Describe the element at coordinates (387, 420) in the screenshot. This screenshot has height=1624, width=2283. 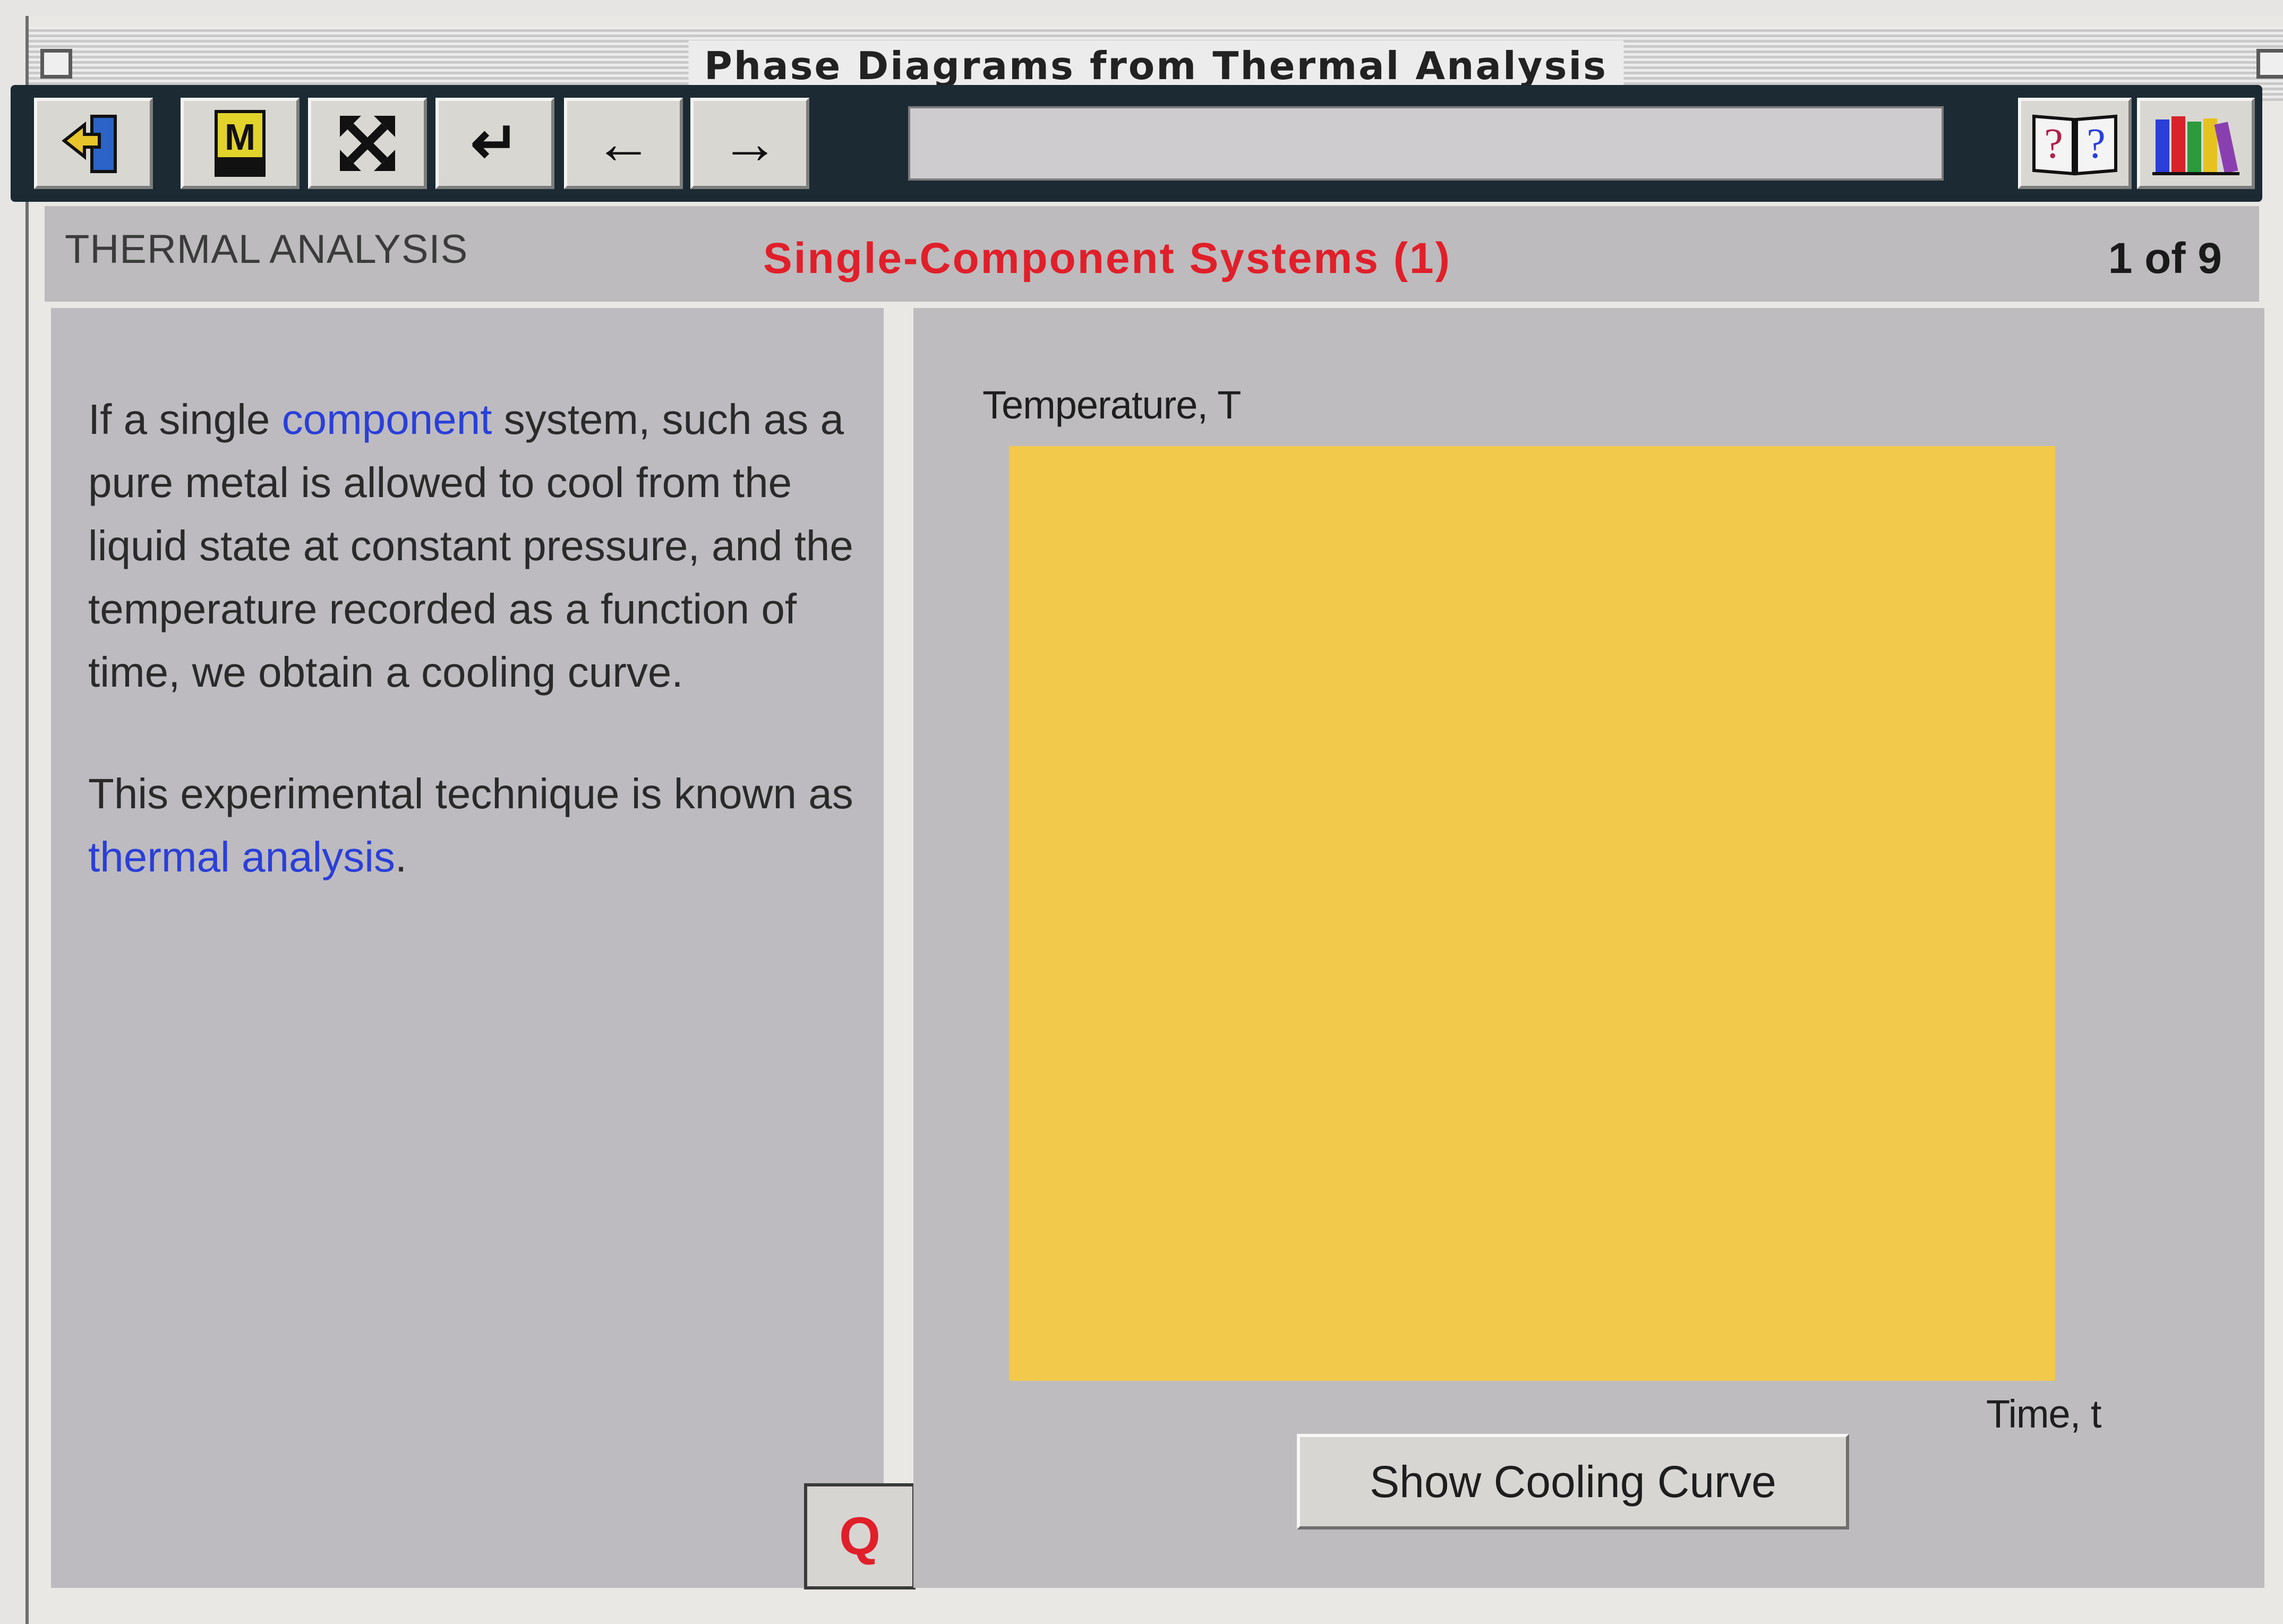
I see `component-link: component` at that location.